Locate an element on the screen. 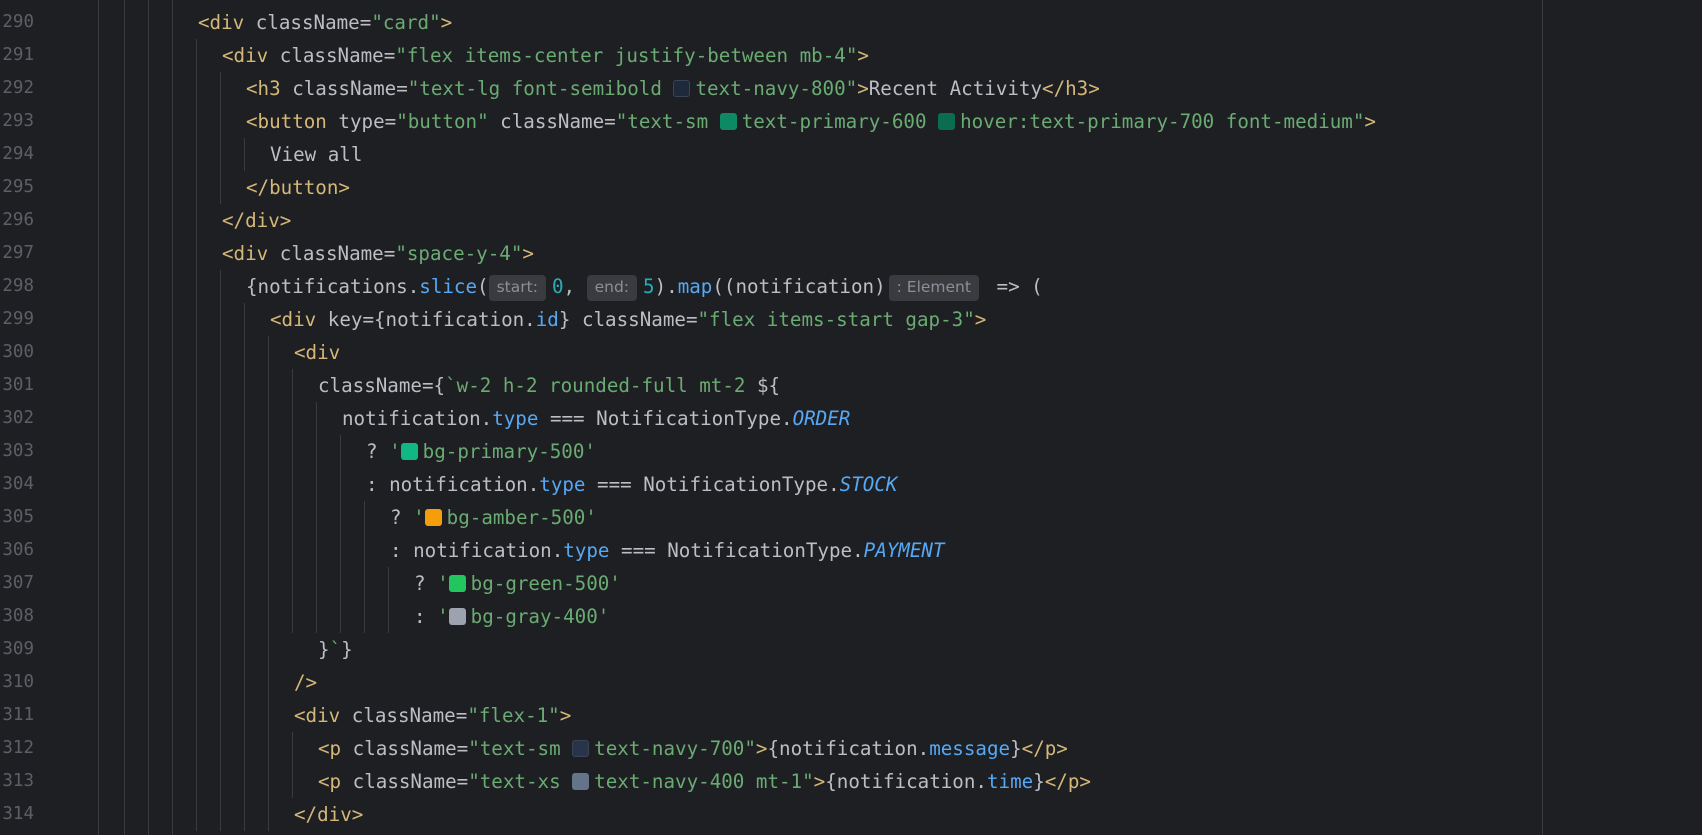 The height and width of the screenshot is (835, 1702). color-swatch-green-500-icon is located at coordinates (457, 583).